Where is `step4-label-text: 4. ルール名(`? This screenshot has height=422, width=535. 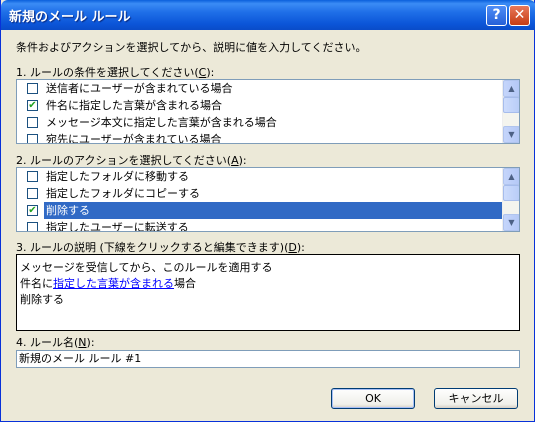
step4-label-text: 4. ルール名( is located at coordinates (47, 342).